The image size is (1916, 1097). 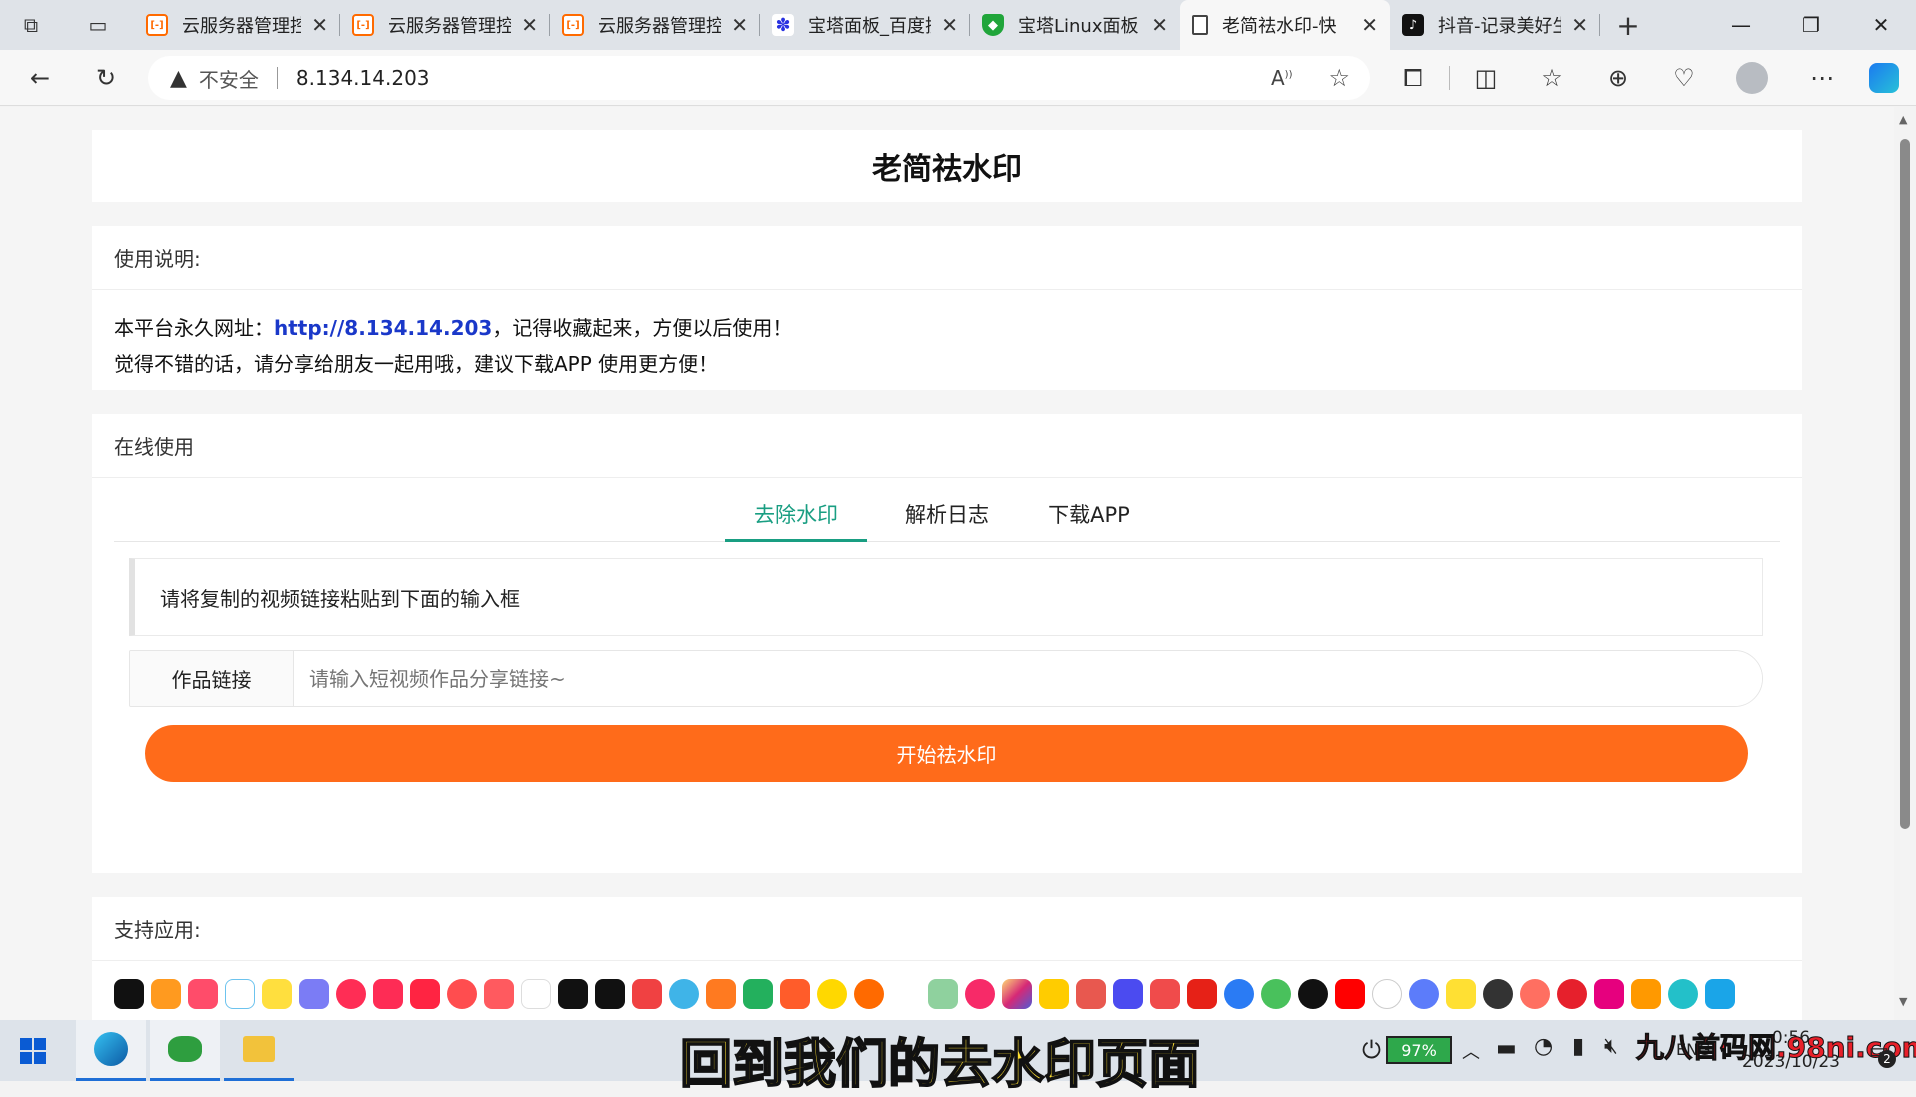 What do you see at coordinates (1578, 1046) in the screenshot?
I see `microphone-icon: ▮` at bounding box center [1578, 1046].